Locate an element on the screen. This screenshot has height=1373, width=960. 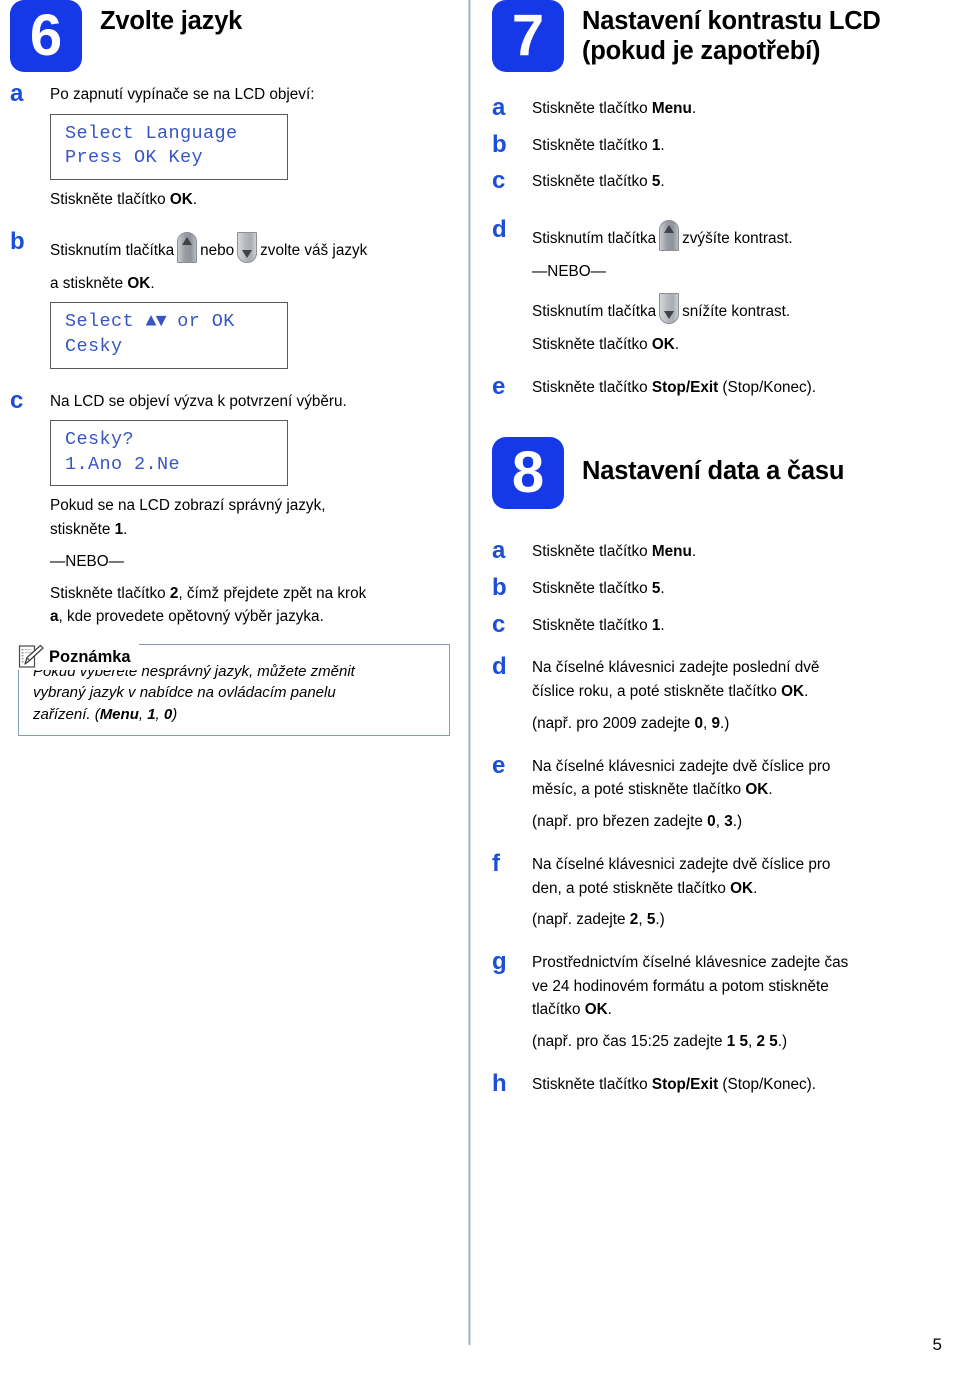
step-8-item-c: c Stiskněte tlačítko 1. is located at coordinates (720, 624).